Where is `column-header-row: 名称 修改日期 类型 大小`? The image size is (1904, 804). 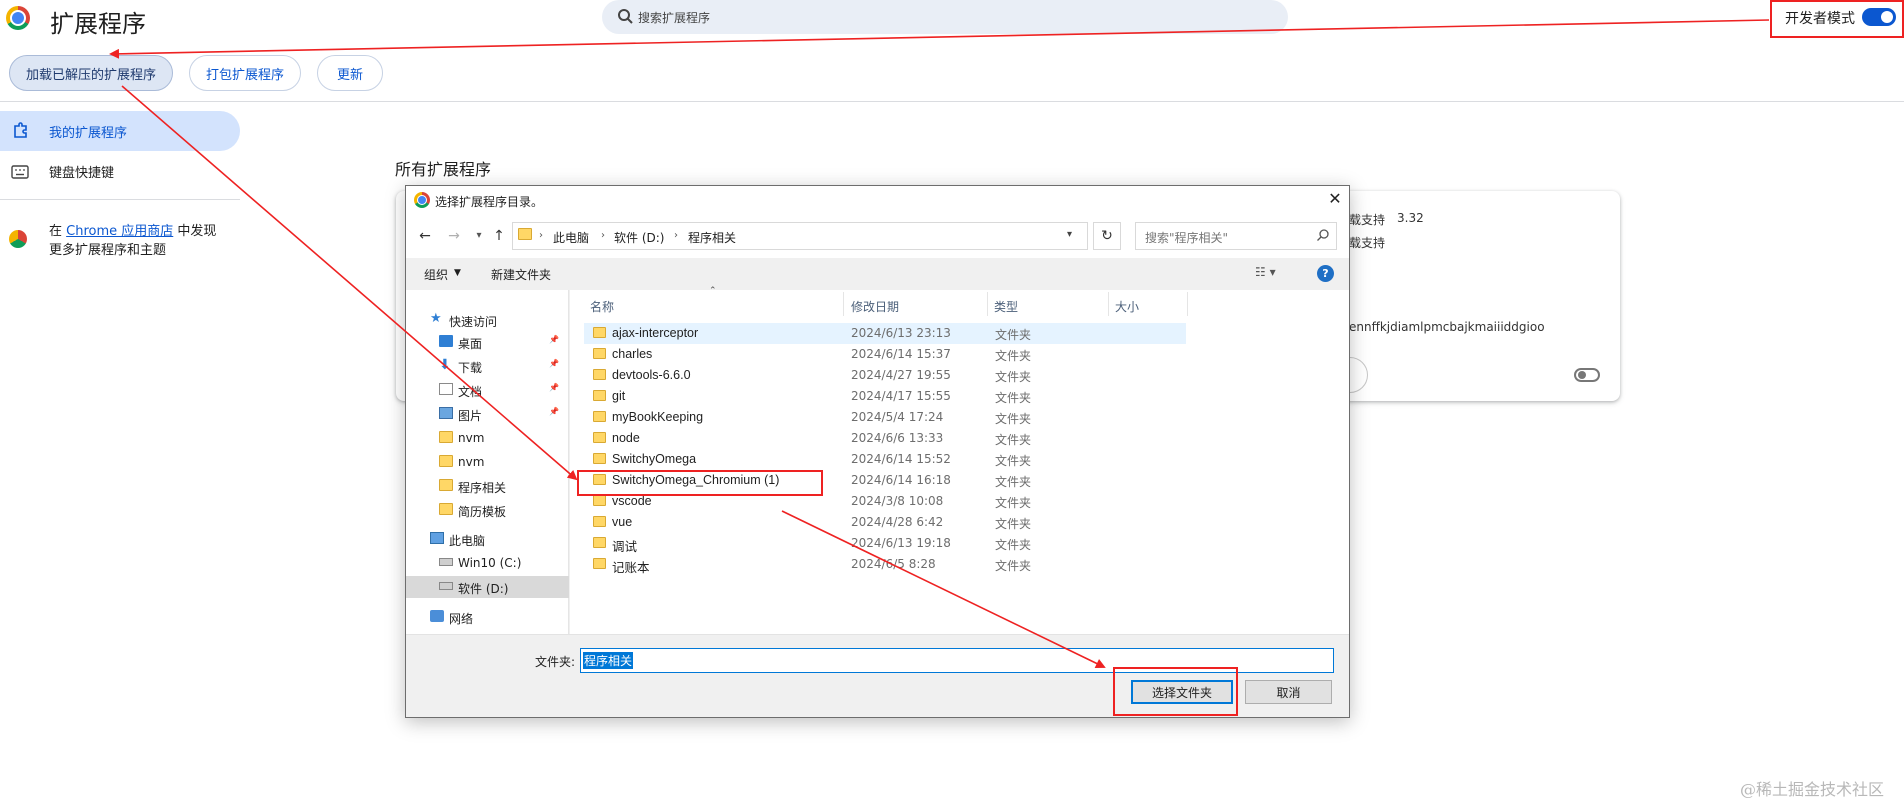
column-header-row: 名称 修改日期 类型 大小 is located at coordinates (882, 304).